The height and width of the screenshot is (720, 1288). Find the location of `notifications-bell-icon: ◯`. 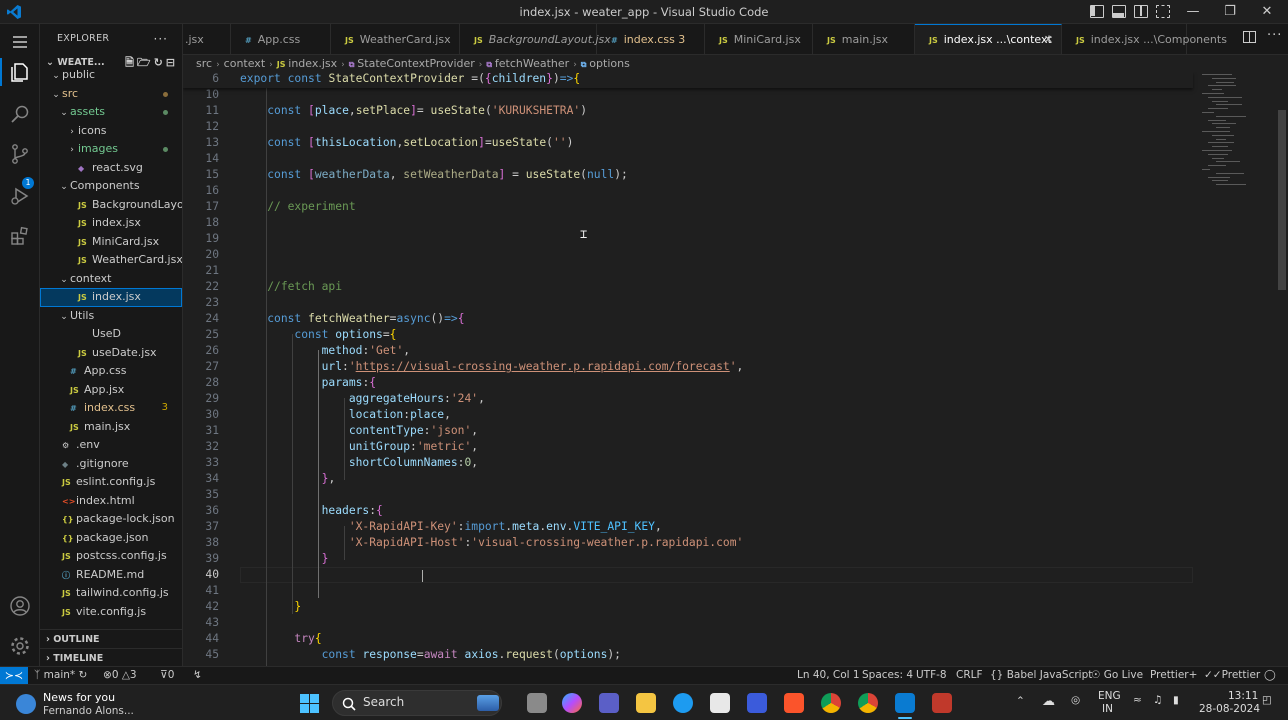

notifications-bell-icon: ◯ is located at coordinates (1270, 675).